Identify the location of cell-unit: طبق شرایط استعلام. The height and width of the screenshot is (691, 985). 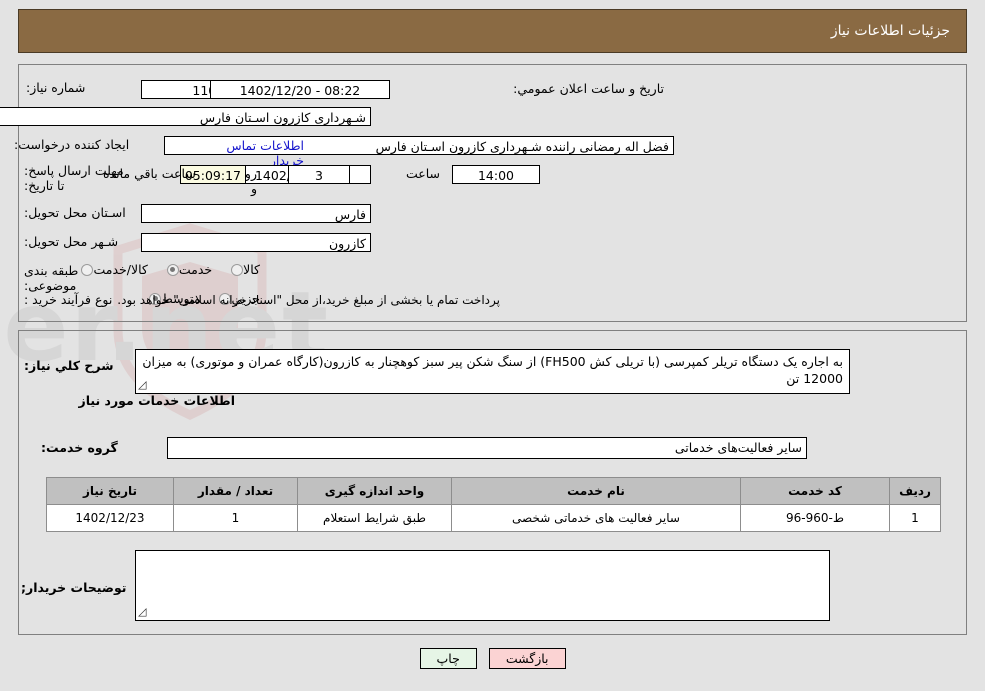
(374, 518).